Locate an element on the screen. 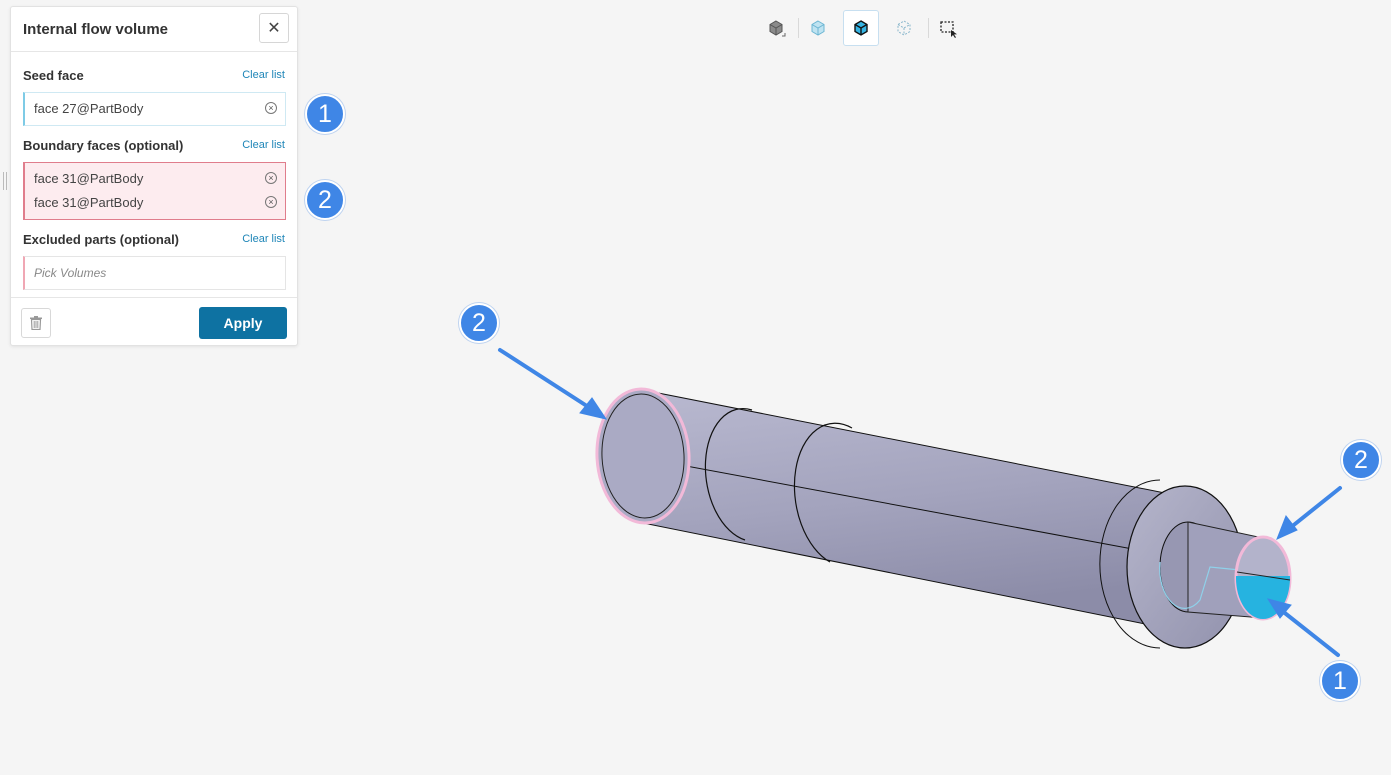 This screenshot has height=775, width=1391. callout-badge-right-end-bottom: 1 is located at coordinates (1340, 681).